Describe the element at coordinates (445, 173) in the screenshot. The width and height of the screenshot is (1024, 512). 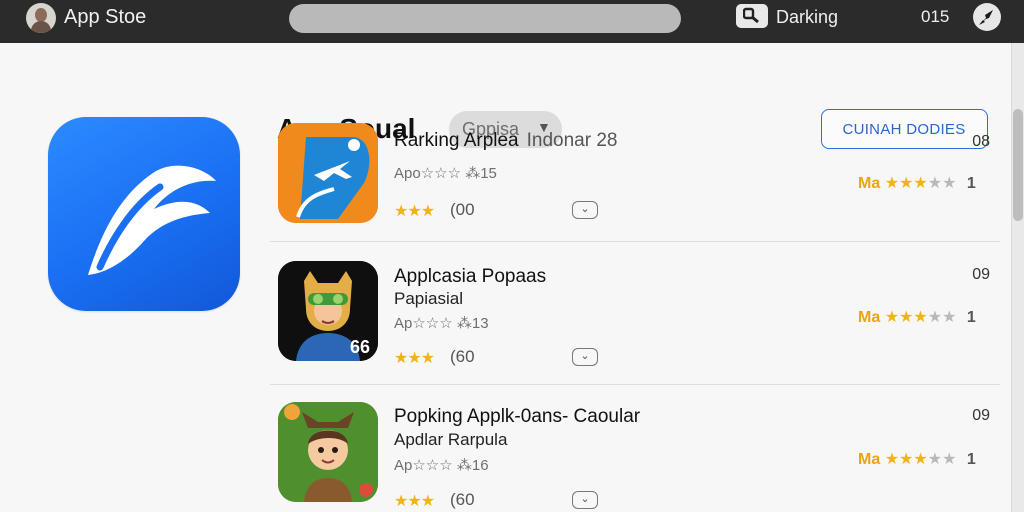
I see `app-meta: Apo☆☆☆ ⁂15` at that location.